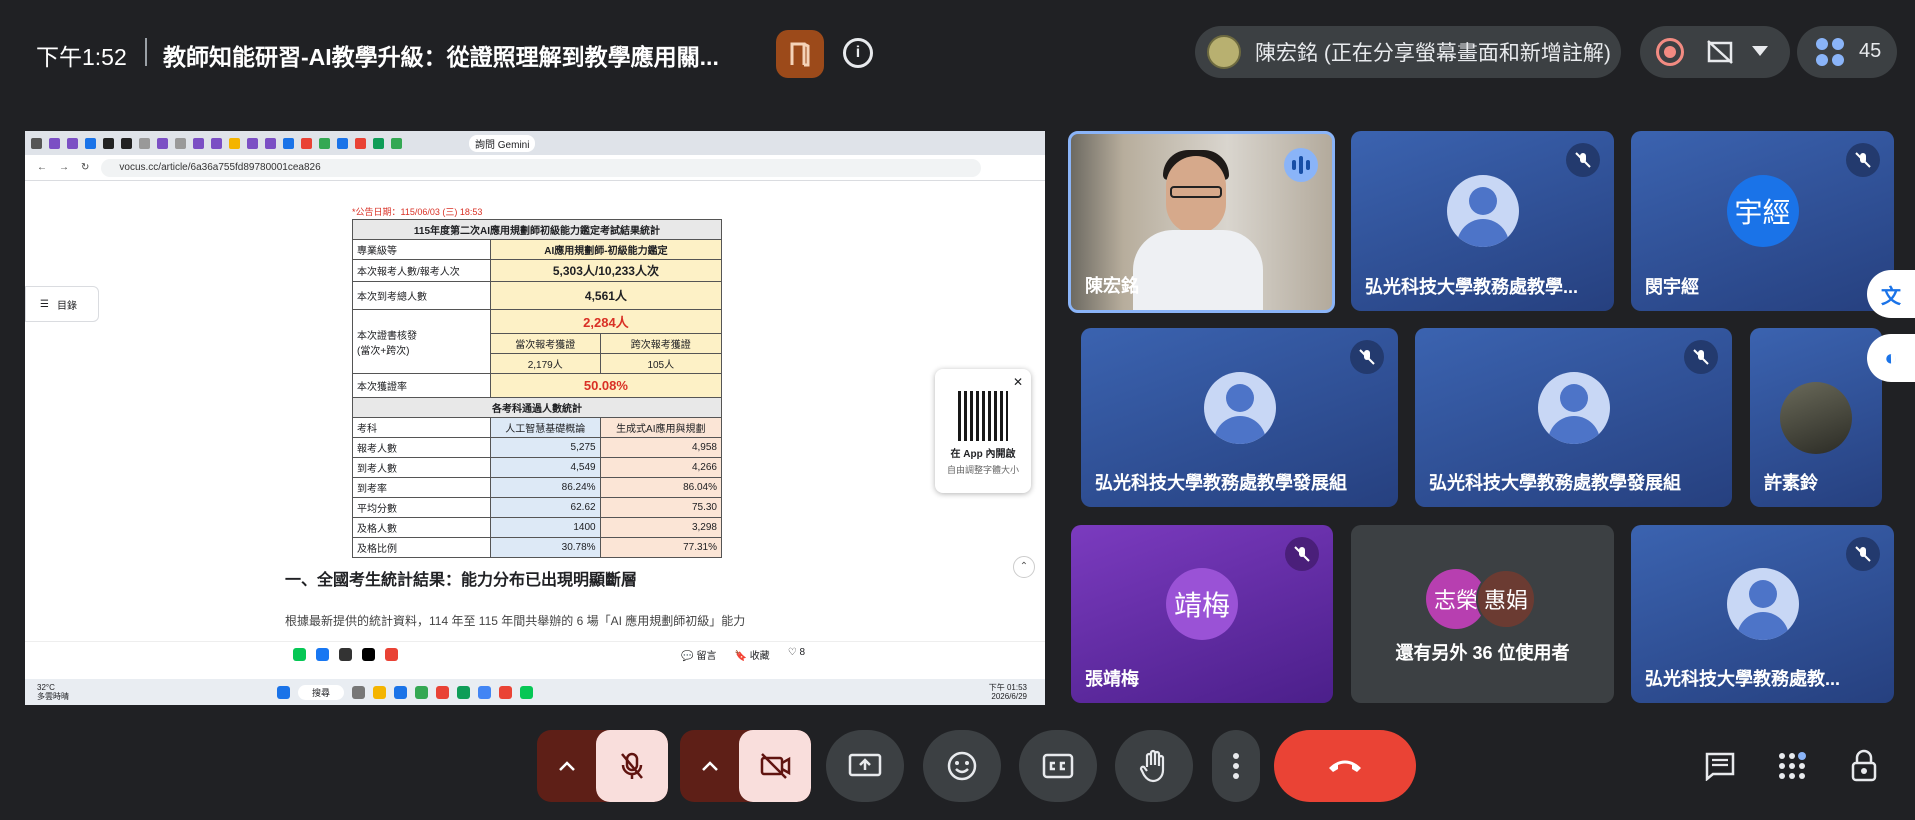 The image size is (1915, 820). I want to click on table-row: 到考人數 4,549 4,266, so click(537, 467).